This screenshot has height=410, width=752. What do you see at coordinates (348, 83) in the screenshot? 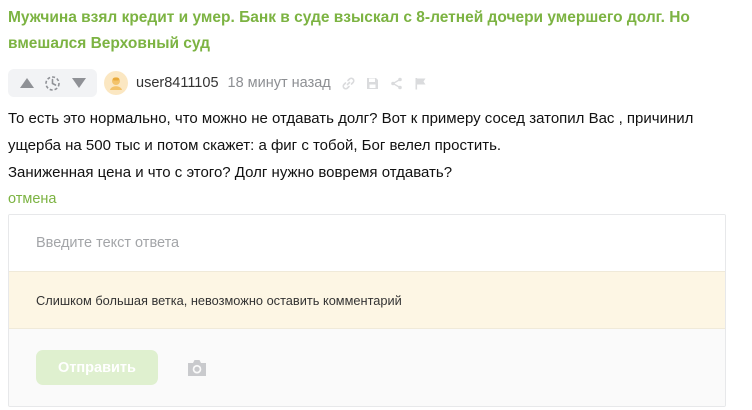
I see `link-icon` at bounding box center [348, 83].